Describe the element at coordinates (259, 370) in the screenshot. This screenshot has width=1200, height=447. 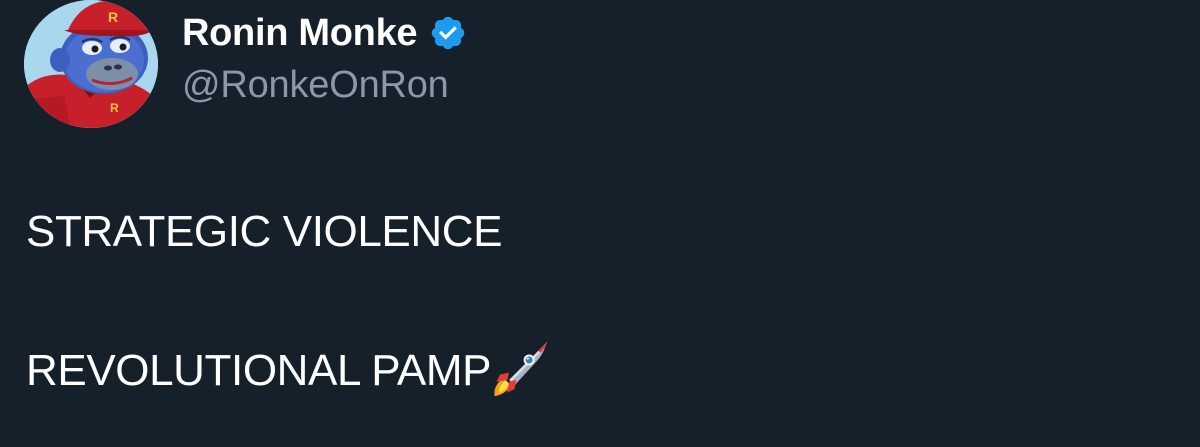
I see `tweet-line-2-text: REVOLUTIONAL PAMP` at that location.